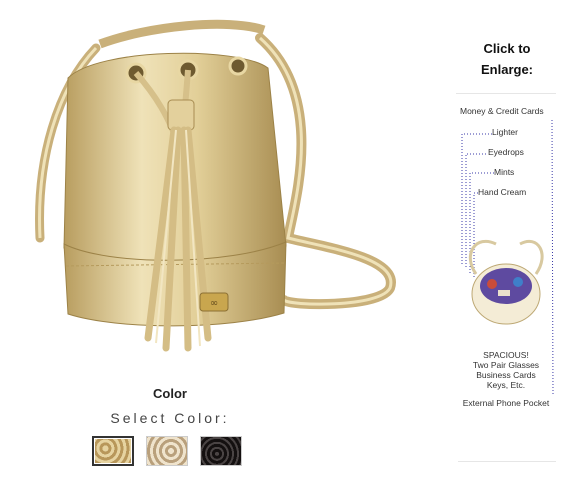  Describe the element at coordinates (506, 152) in the screenshot. I see `label-eyedrops: Eyedrops` at that location.